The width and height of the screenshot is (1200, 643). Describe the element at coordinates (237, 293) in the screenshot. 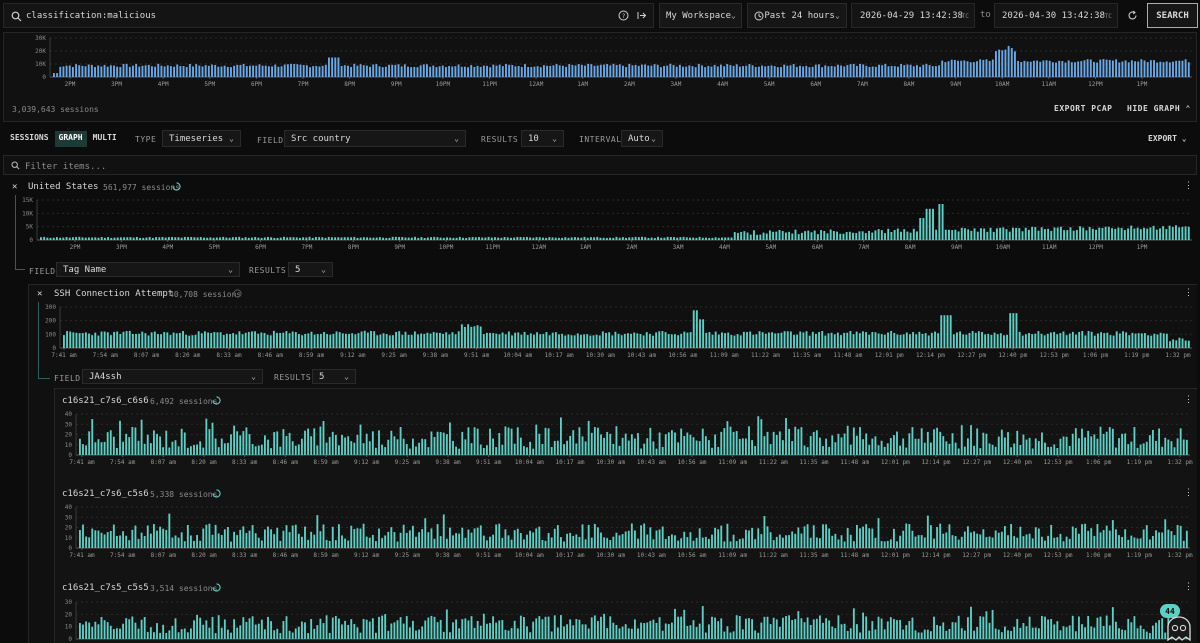

I see `loading-icon` at that location.